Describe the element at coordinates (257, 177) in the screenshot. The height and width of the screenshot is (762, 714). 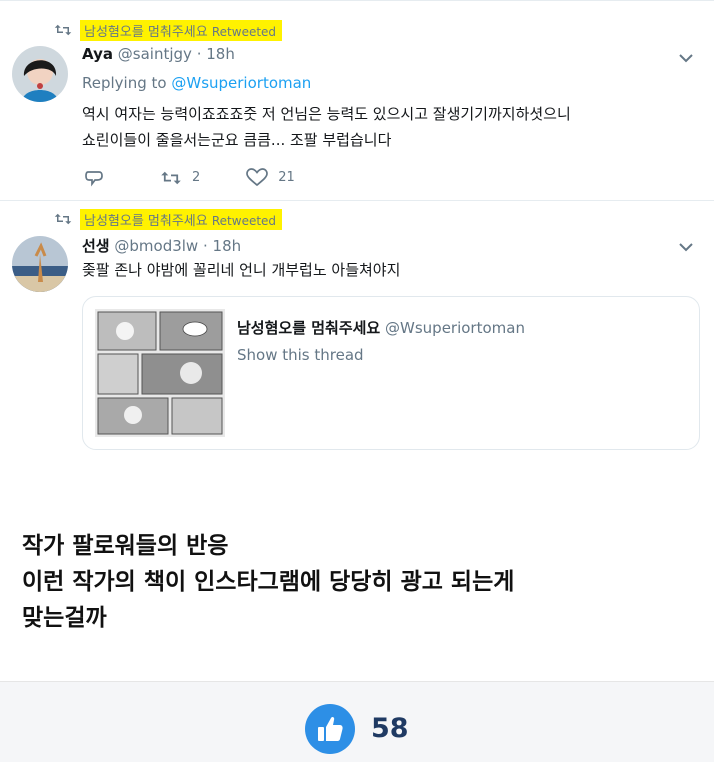
I see `heart-icon` at that location.